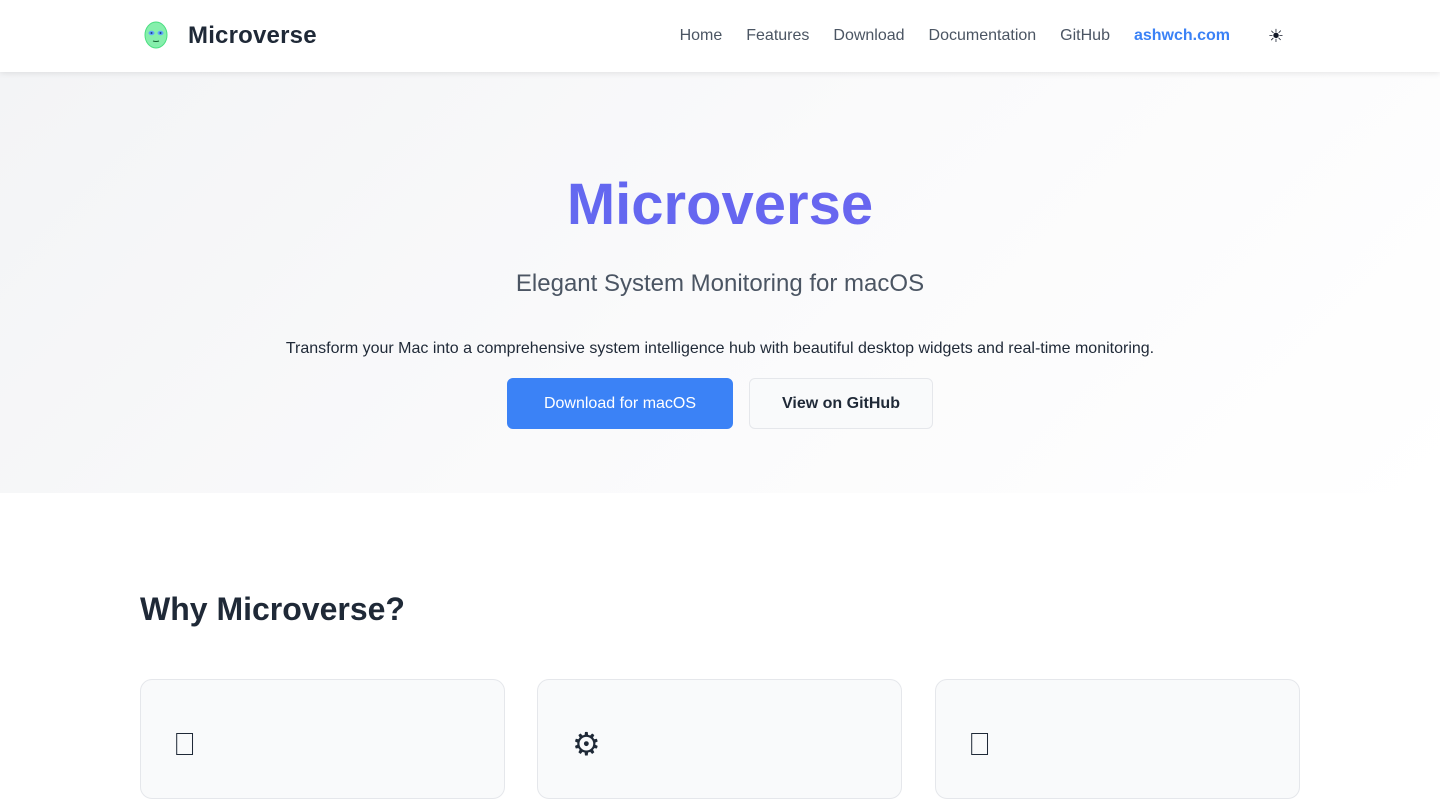  I want to click on feature-card: ⚙, so click(719, 739).